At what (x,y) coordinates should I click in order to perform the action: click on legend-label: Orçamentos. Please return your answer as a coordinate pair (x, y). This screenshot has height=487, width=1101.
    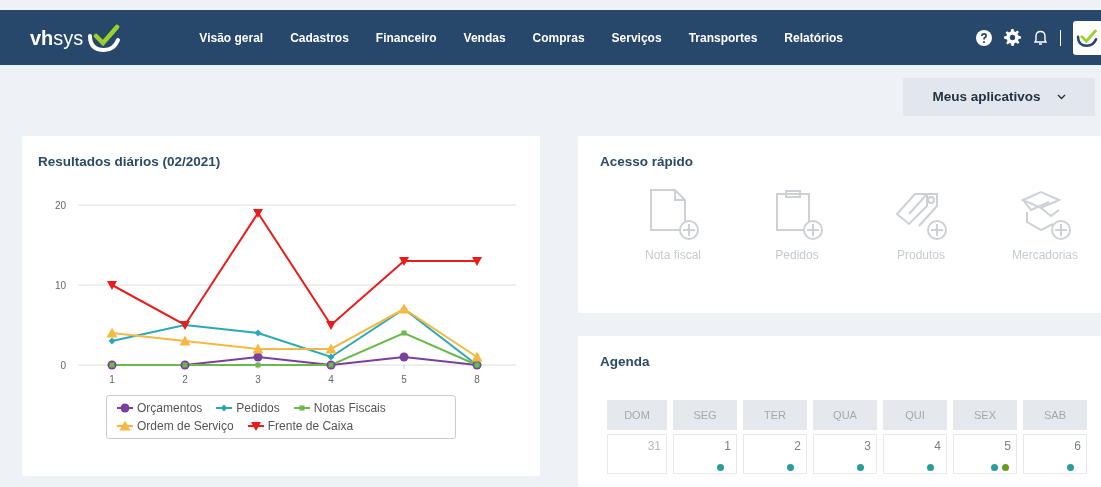
    Looking at the image, I should click on (170, 409).